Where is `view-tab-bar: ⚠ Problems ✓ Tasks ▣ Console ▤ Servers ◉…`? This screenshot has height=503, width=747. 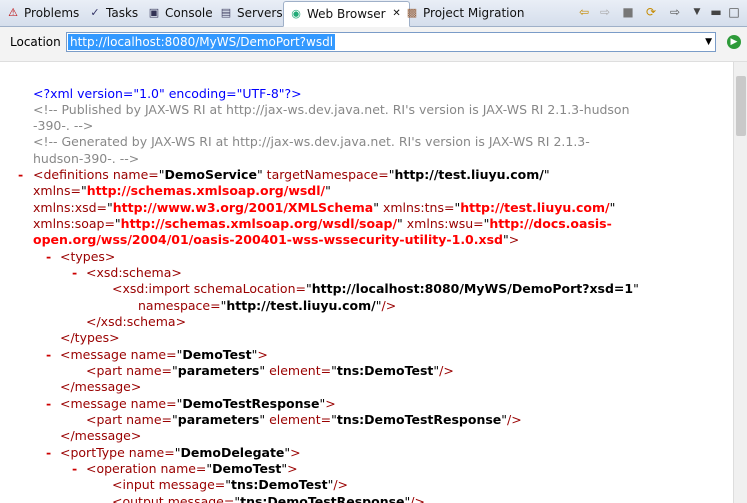
view-tab-bar: ⚠ Problems ✓ Tasks ▣ Console ▤ Servers ◉… is located at coordinates (373, 13).